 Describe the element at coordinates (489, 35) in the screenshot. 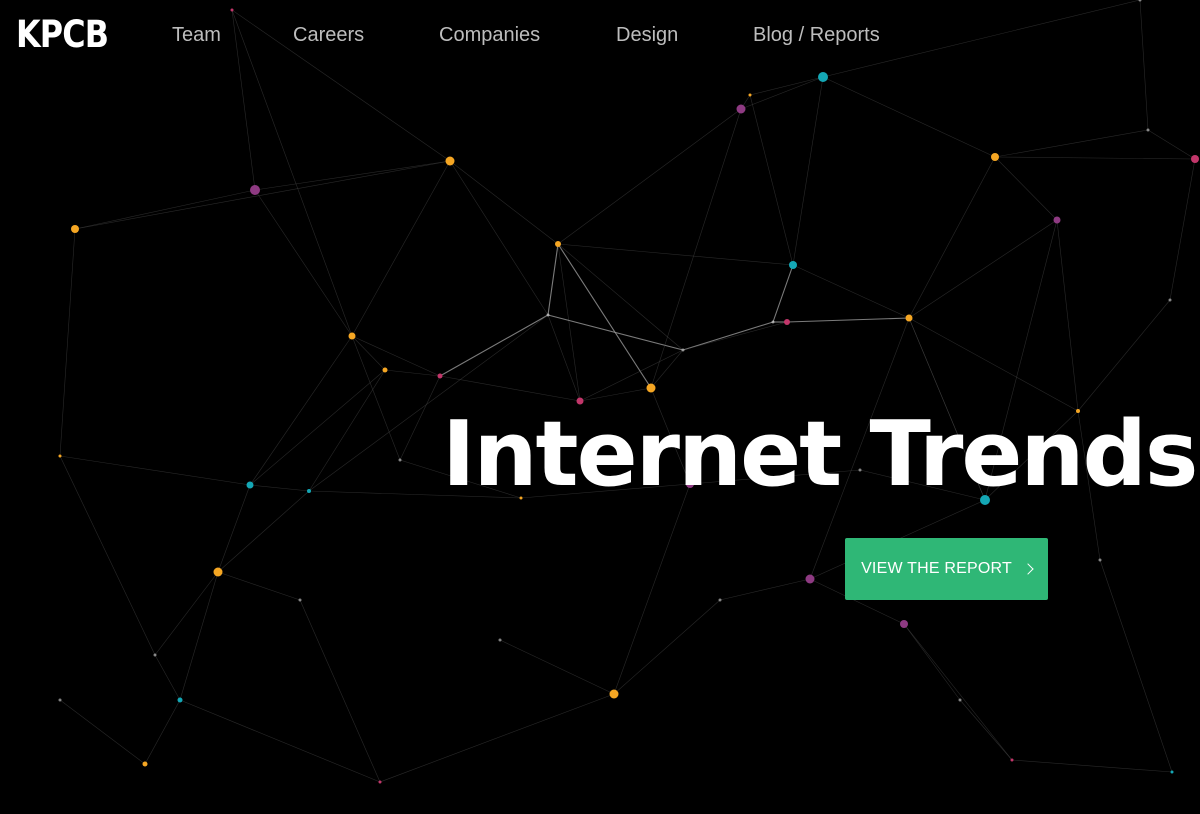

I see `nav-item-companies: Companies` at that location.